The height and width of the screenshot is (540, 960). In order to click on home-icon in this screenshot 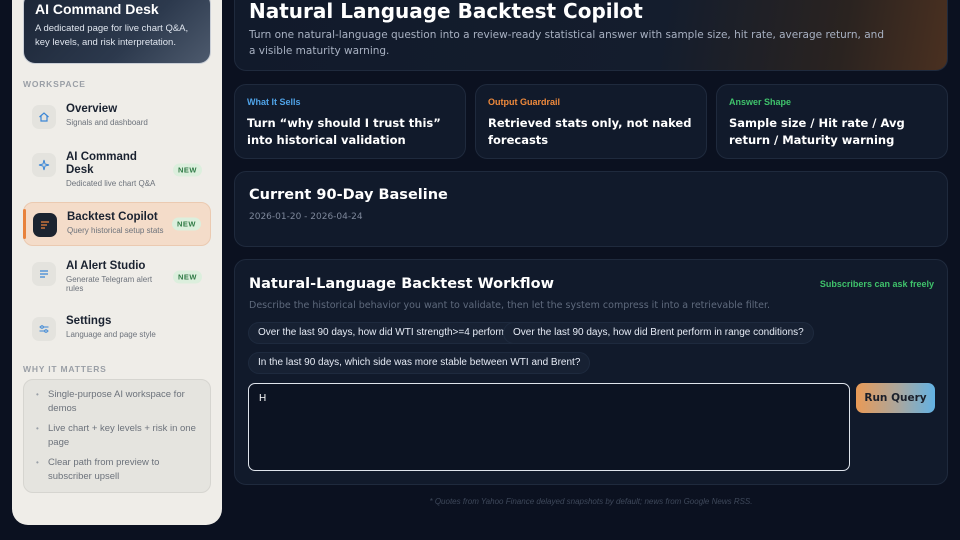, I will do `click(44, 117)`.